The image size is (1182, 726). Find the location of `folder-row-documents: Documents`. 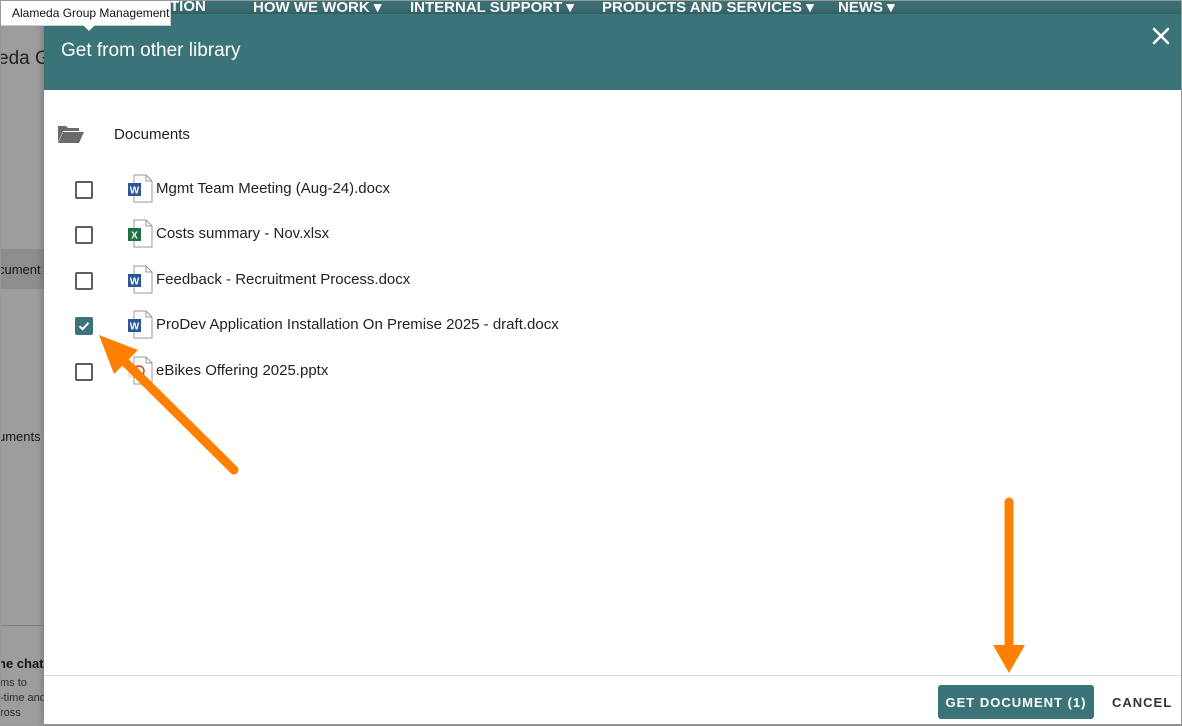

folder-row-documents: Documents is located at coordinates (344, 135).